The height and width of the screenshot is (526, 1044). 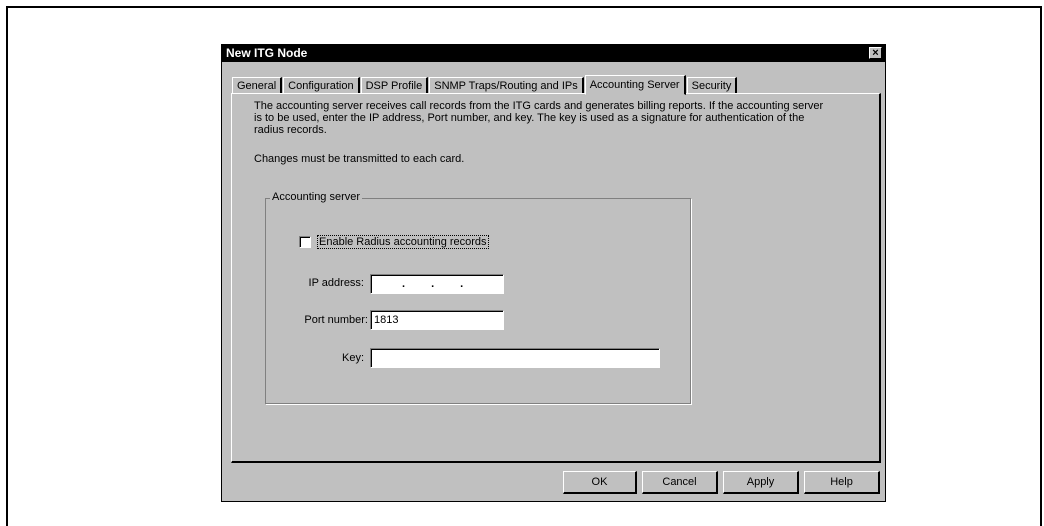 What do you see at coordinates (553, 53) in the screenshot?
I see `dialog-titlebar: New ITG Node ×` at bounding box center [553, 53].